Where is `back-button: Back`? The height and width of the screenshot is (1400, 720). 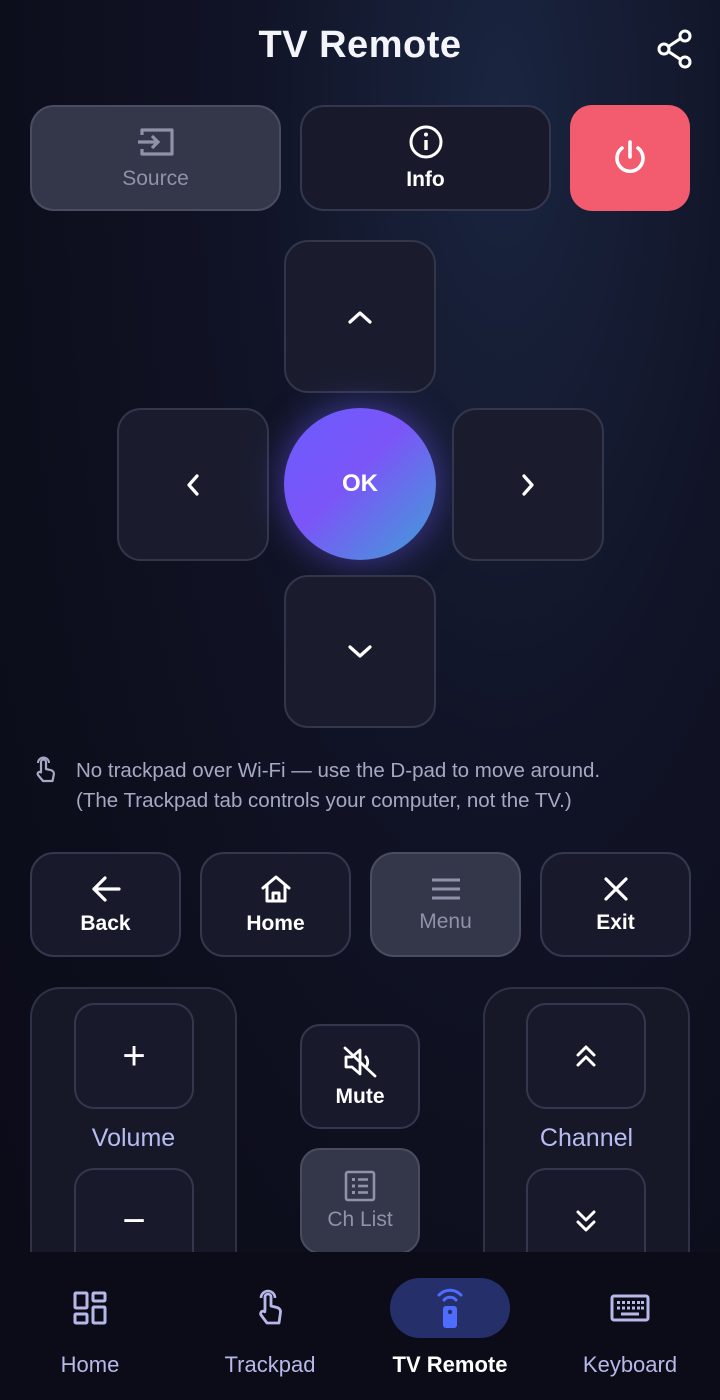 back-button: Back is located at coordinates (105, 904).